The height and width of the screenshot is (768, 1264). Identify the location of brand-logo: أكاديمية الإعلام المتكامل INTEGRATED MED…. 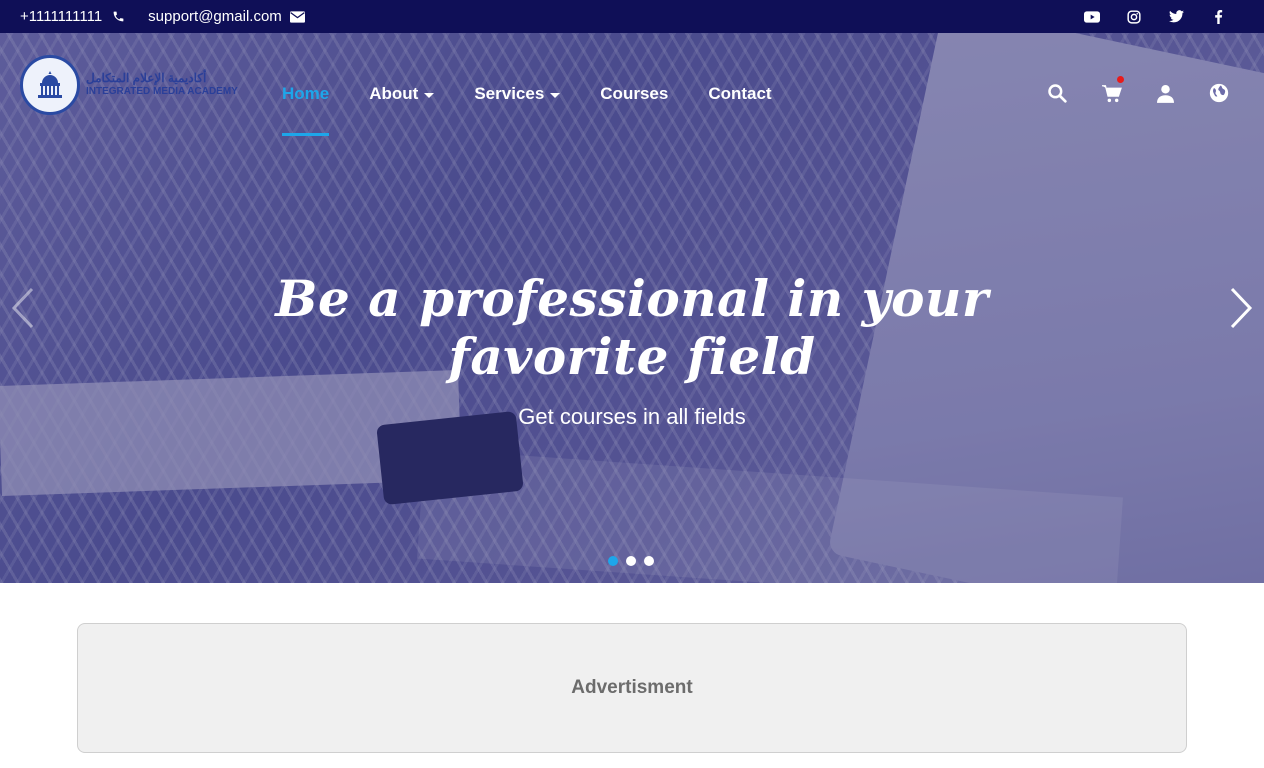
(129, 85).